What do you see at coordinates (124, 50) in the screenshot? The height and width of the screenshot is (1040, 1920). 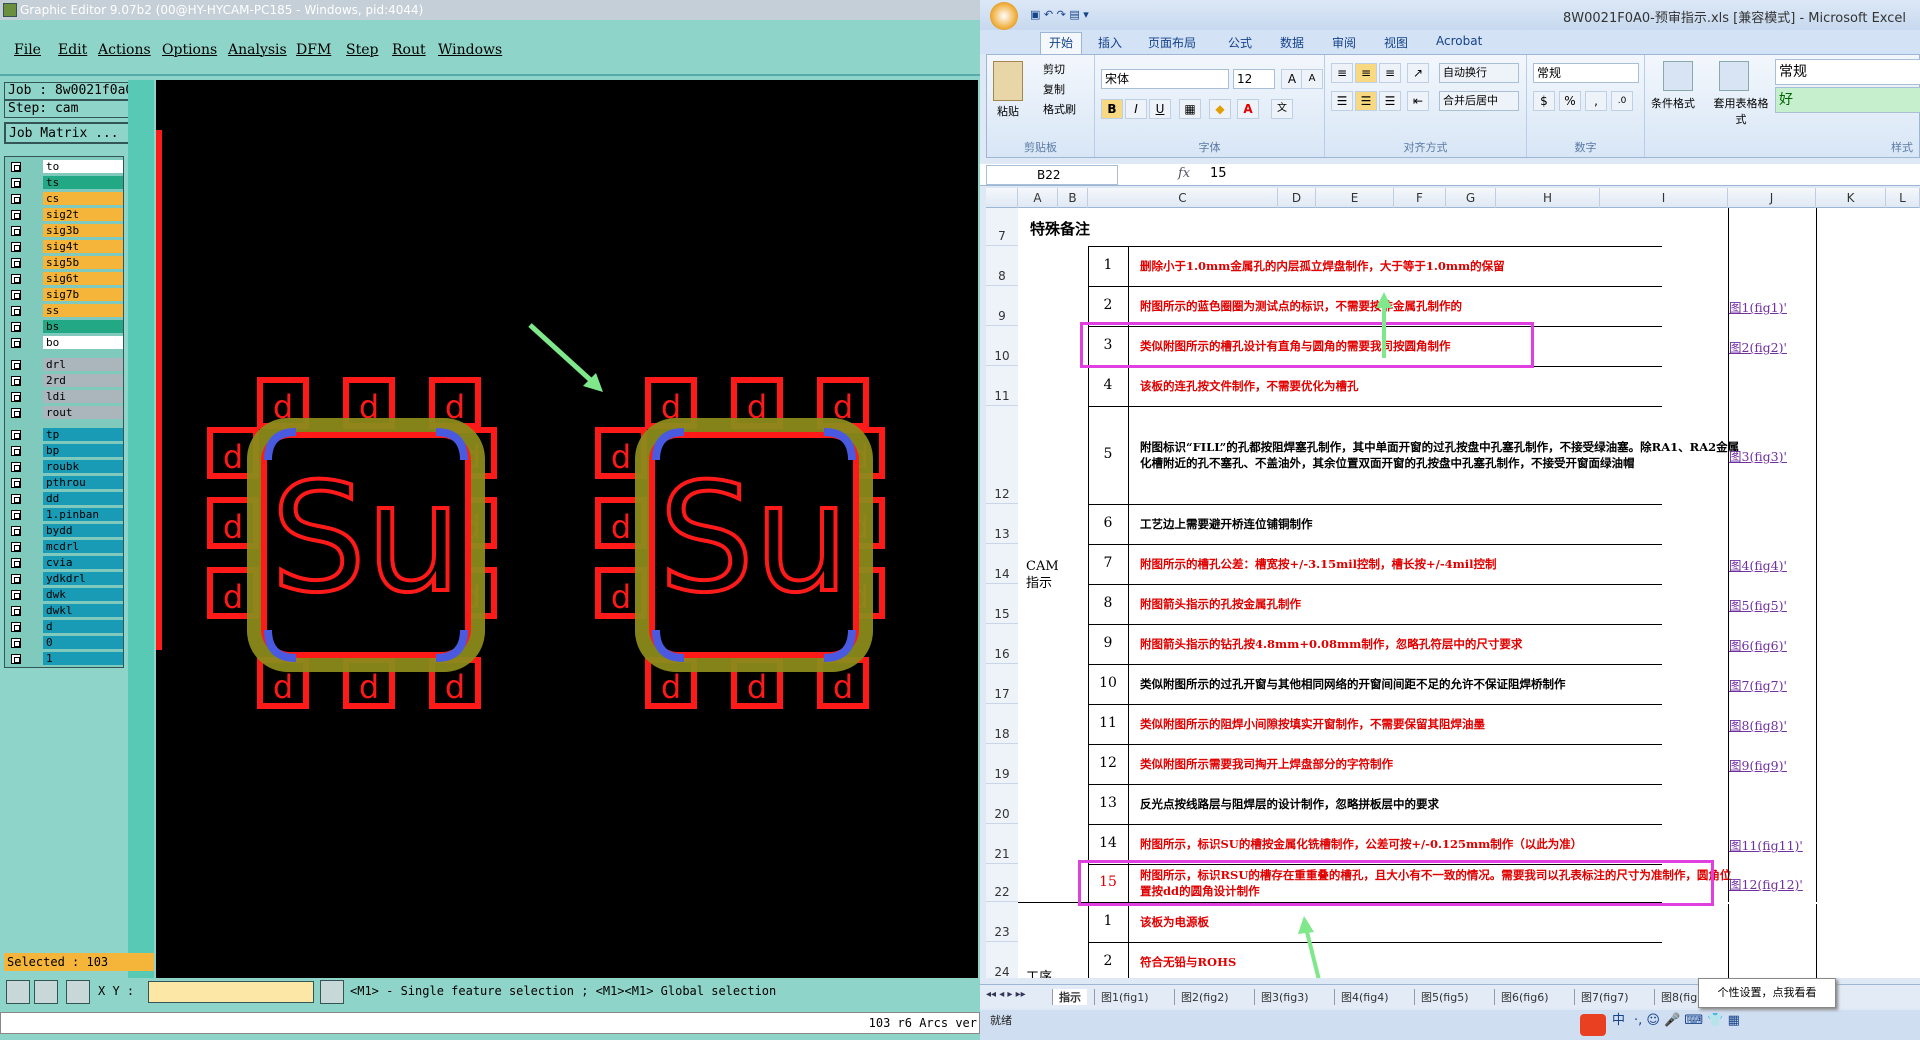 I see `menu-actions: Actions` at bounding box center [124, 50].